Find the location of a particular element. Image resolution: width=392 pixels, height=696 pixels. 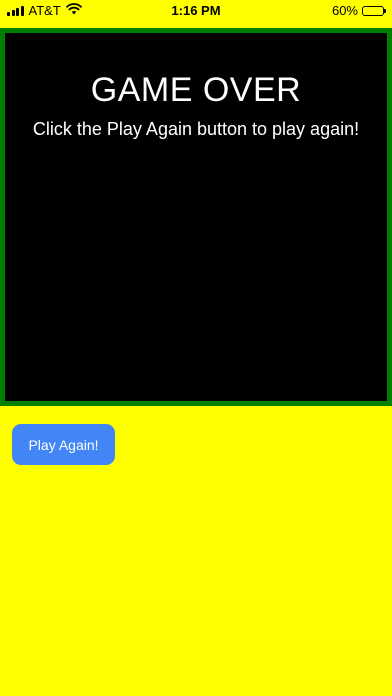

game-over-title: GAME OVER is located at coordinates (196, 90).